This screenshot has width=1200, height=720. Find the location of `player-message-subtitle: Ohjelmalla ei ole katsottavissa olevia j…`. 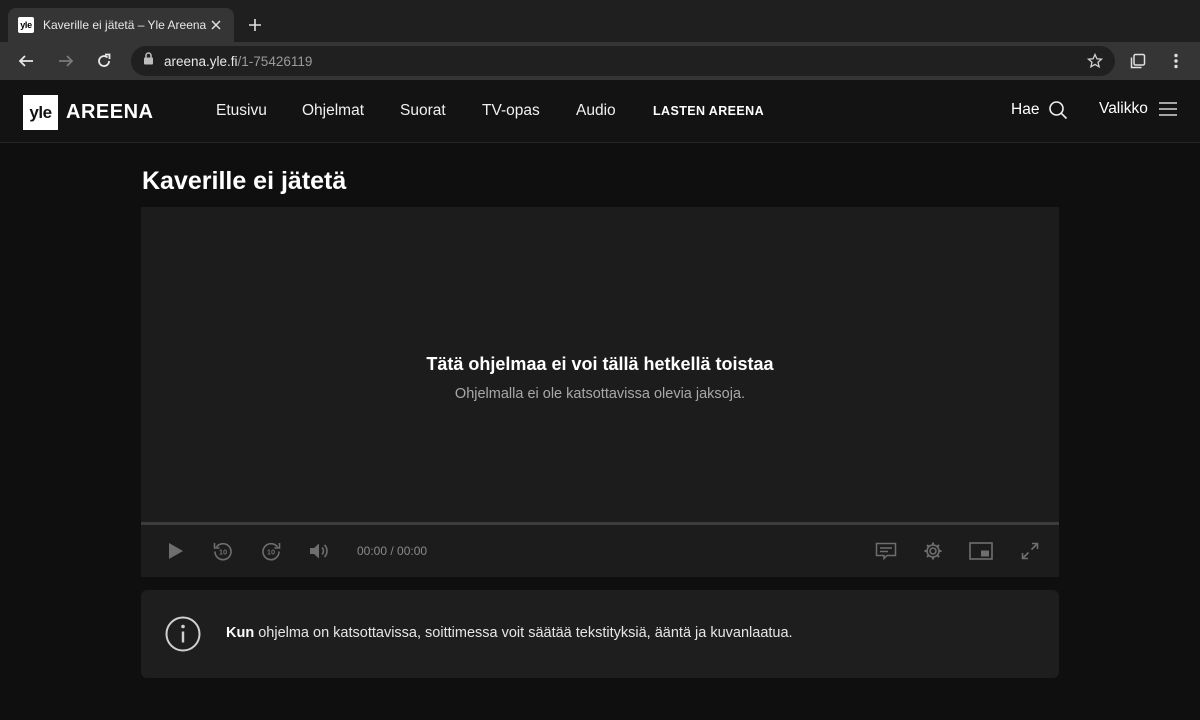

player-message-subtitle: Ohjelmalla ei ole katsottavissa olevia j… is located at coordinates (600, 394).